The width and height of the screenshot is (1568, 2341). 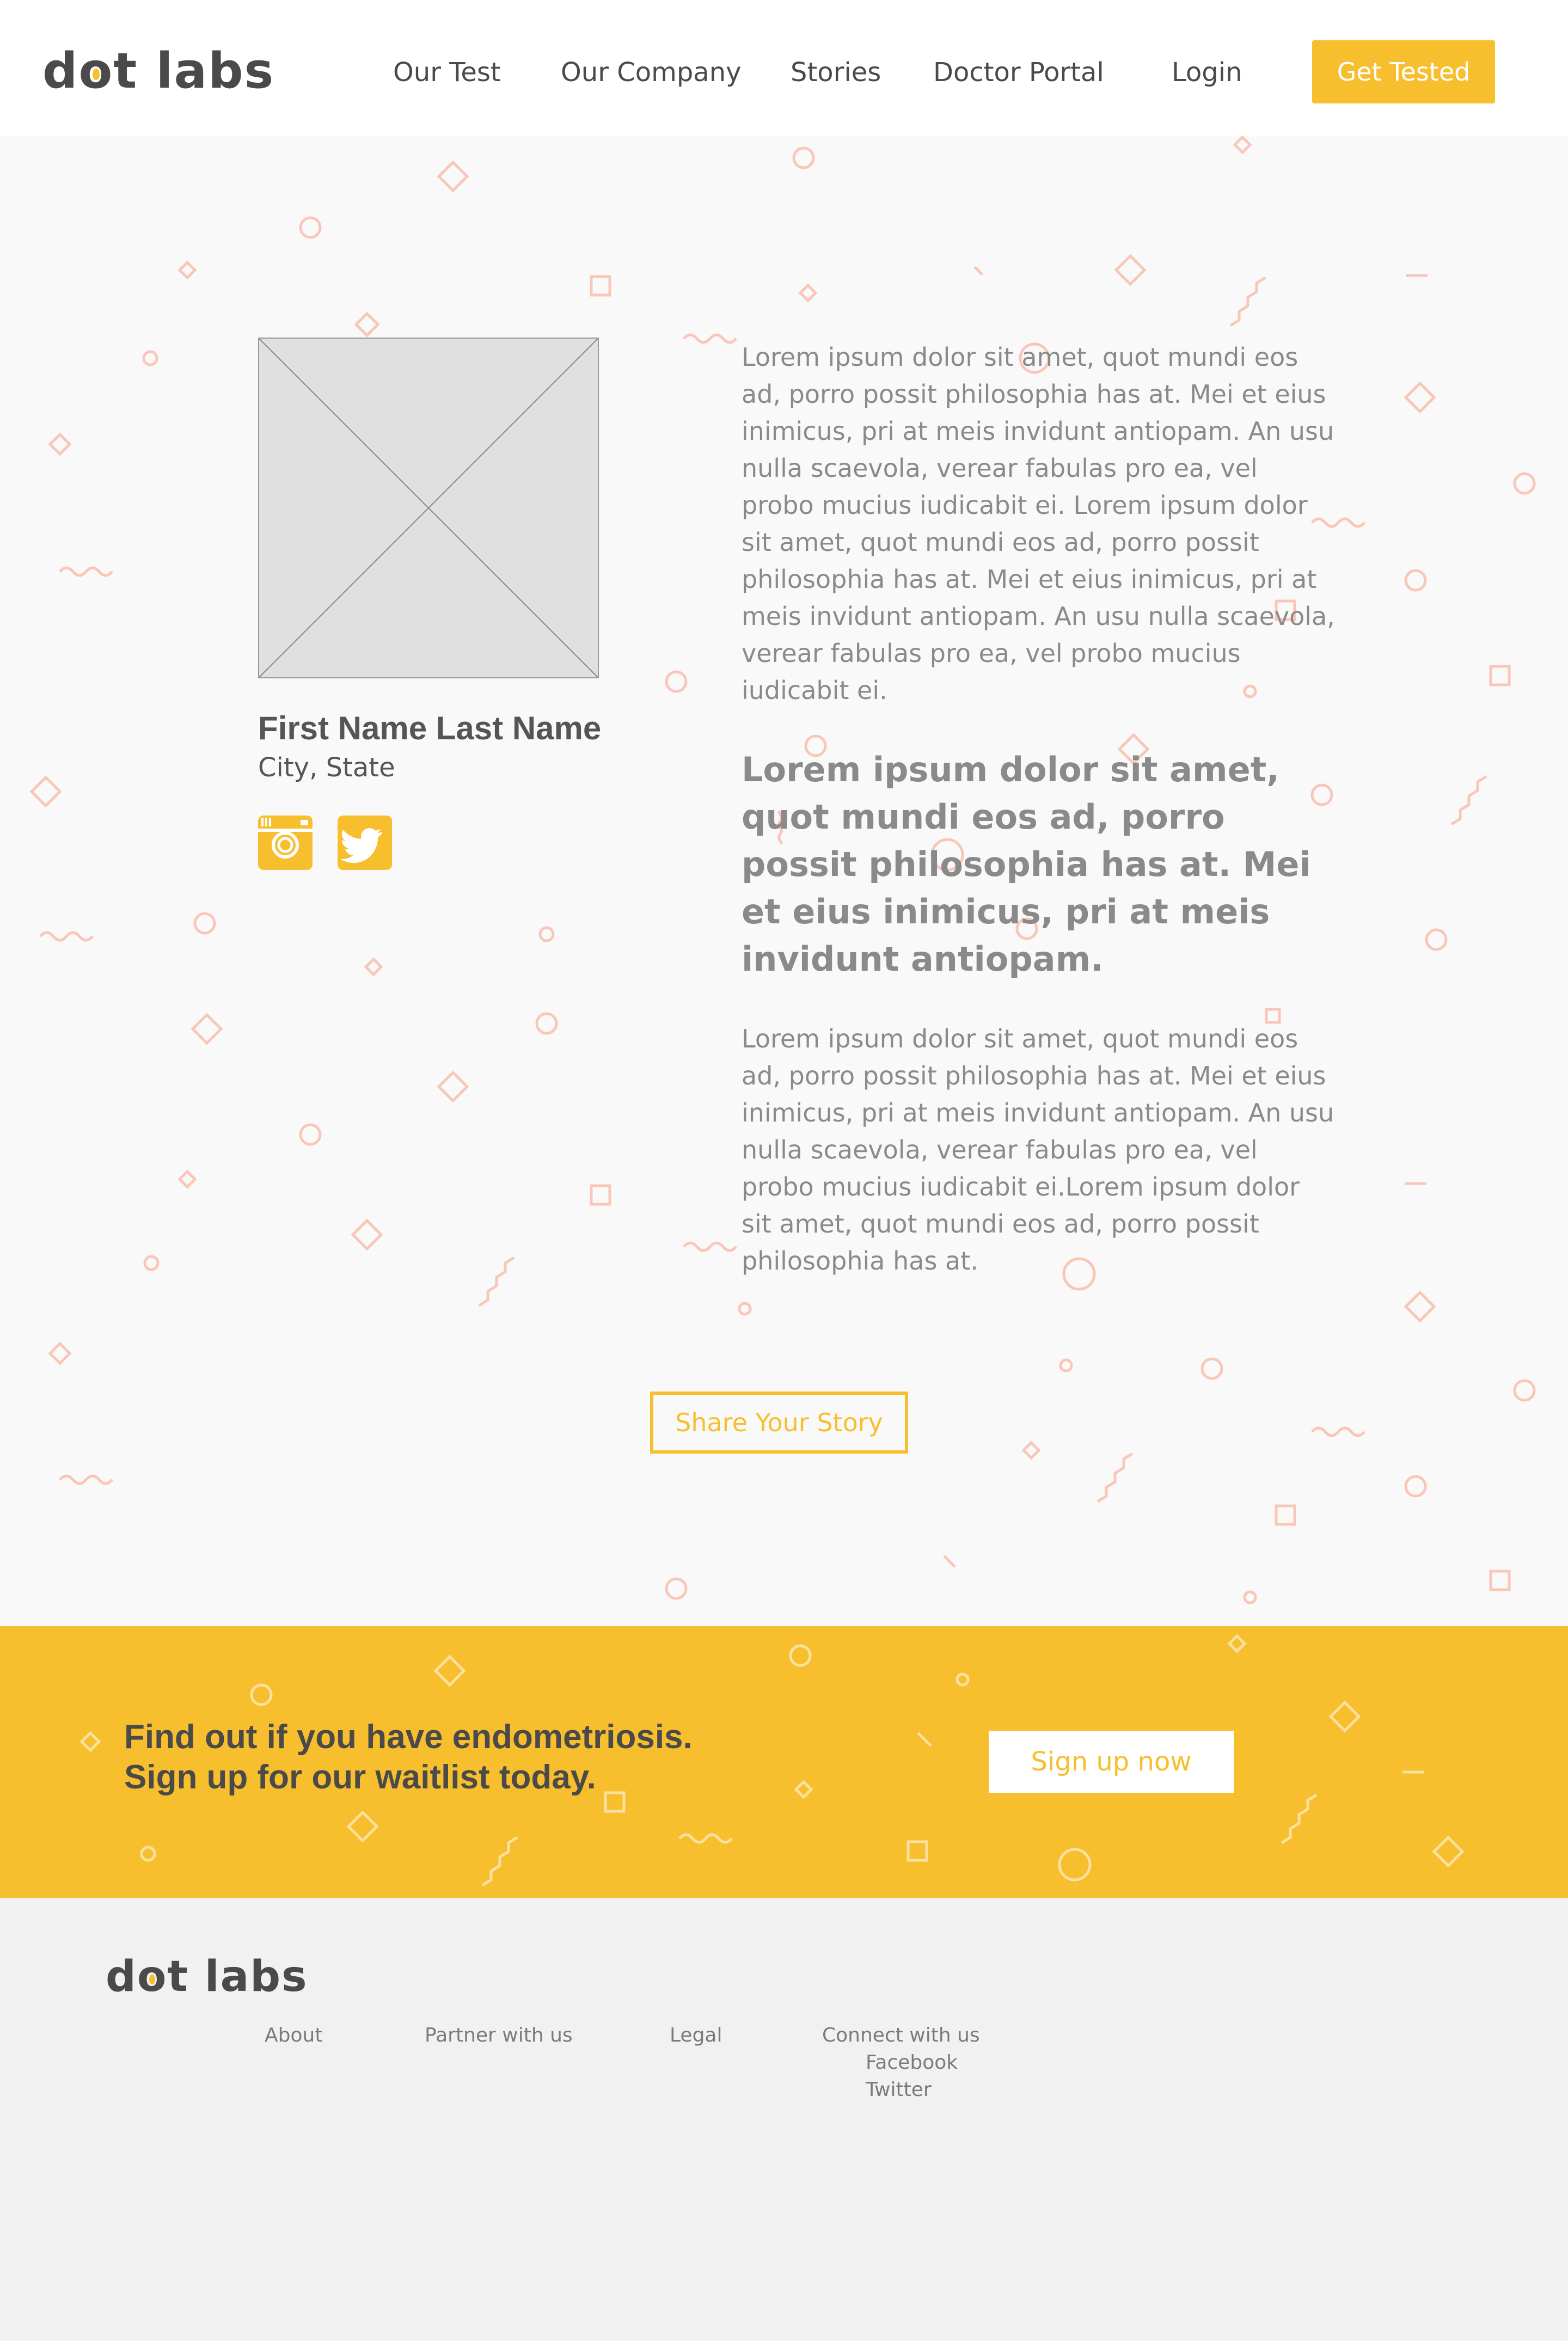 I want to click on sign-up-now-button: Sign up now, so click(x=1111, y=1762).